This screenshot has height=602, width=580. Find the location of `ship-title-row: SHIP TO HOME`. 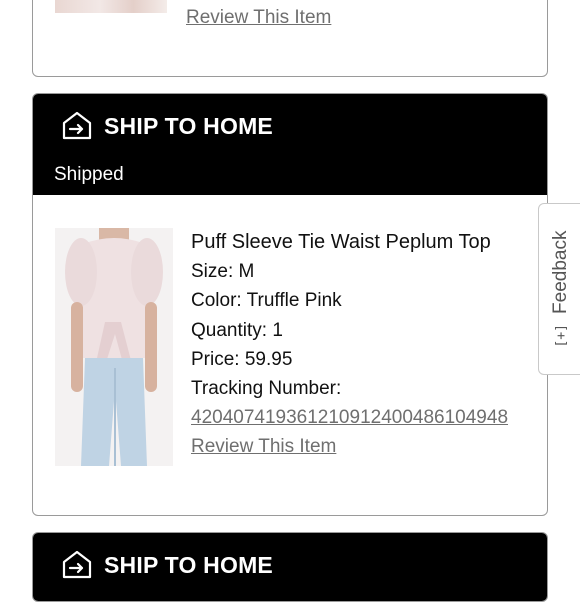

ship-title-row: SHIP TO HOME is located at coordinates (167, 126).